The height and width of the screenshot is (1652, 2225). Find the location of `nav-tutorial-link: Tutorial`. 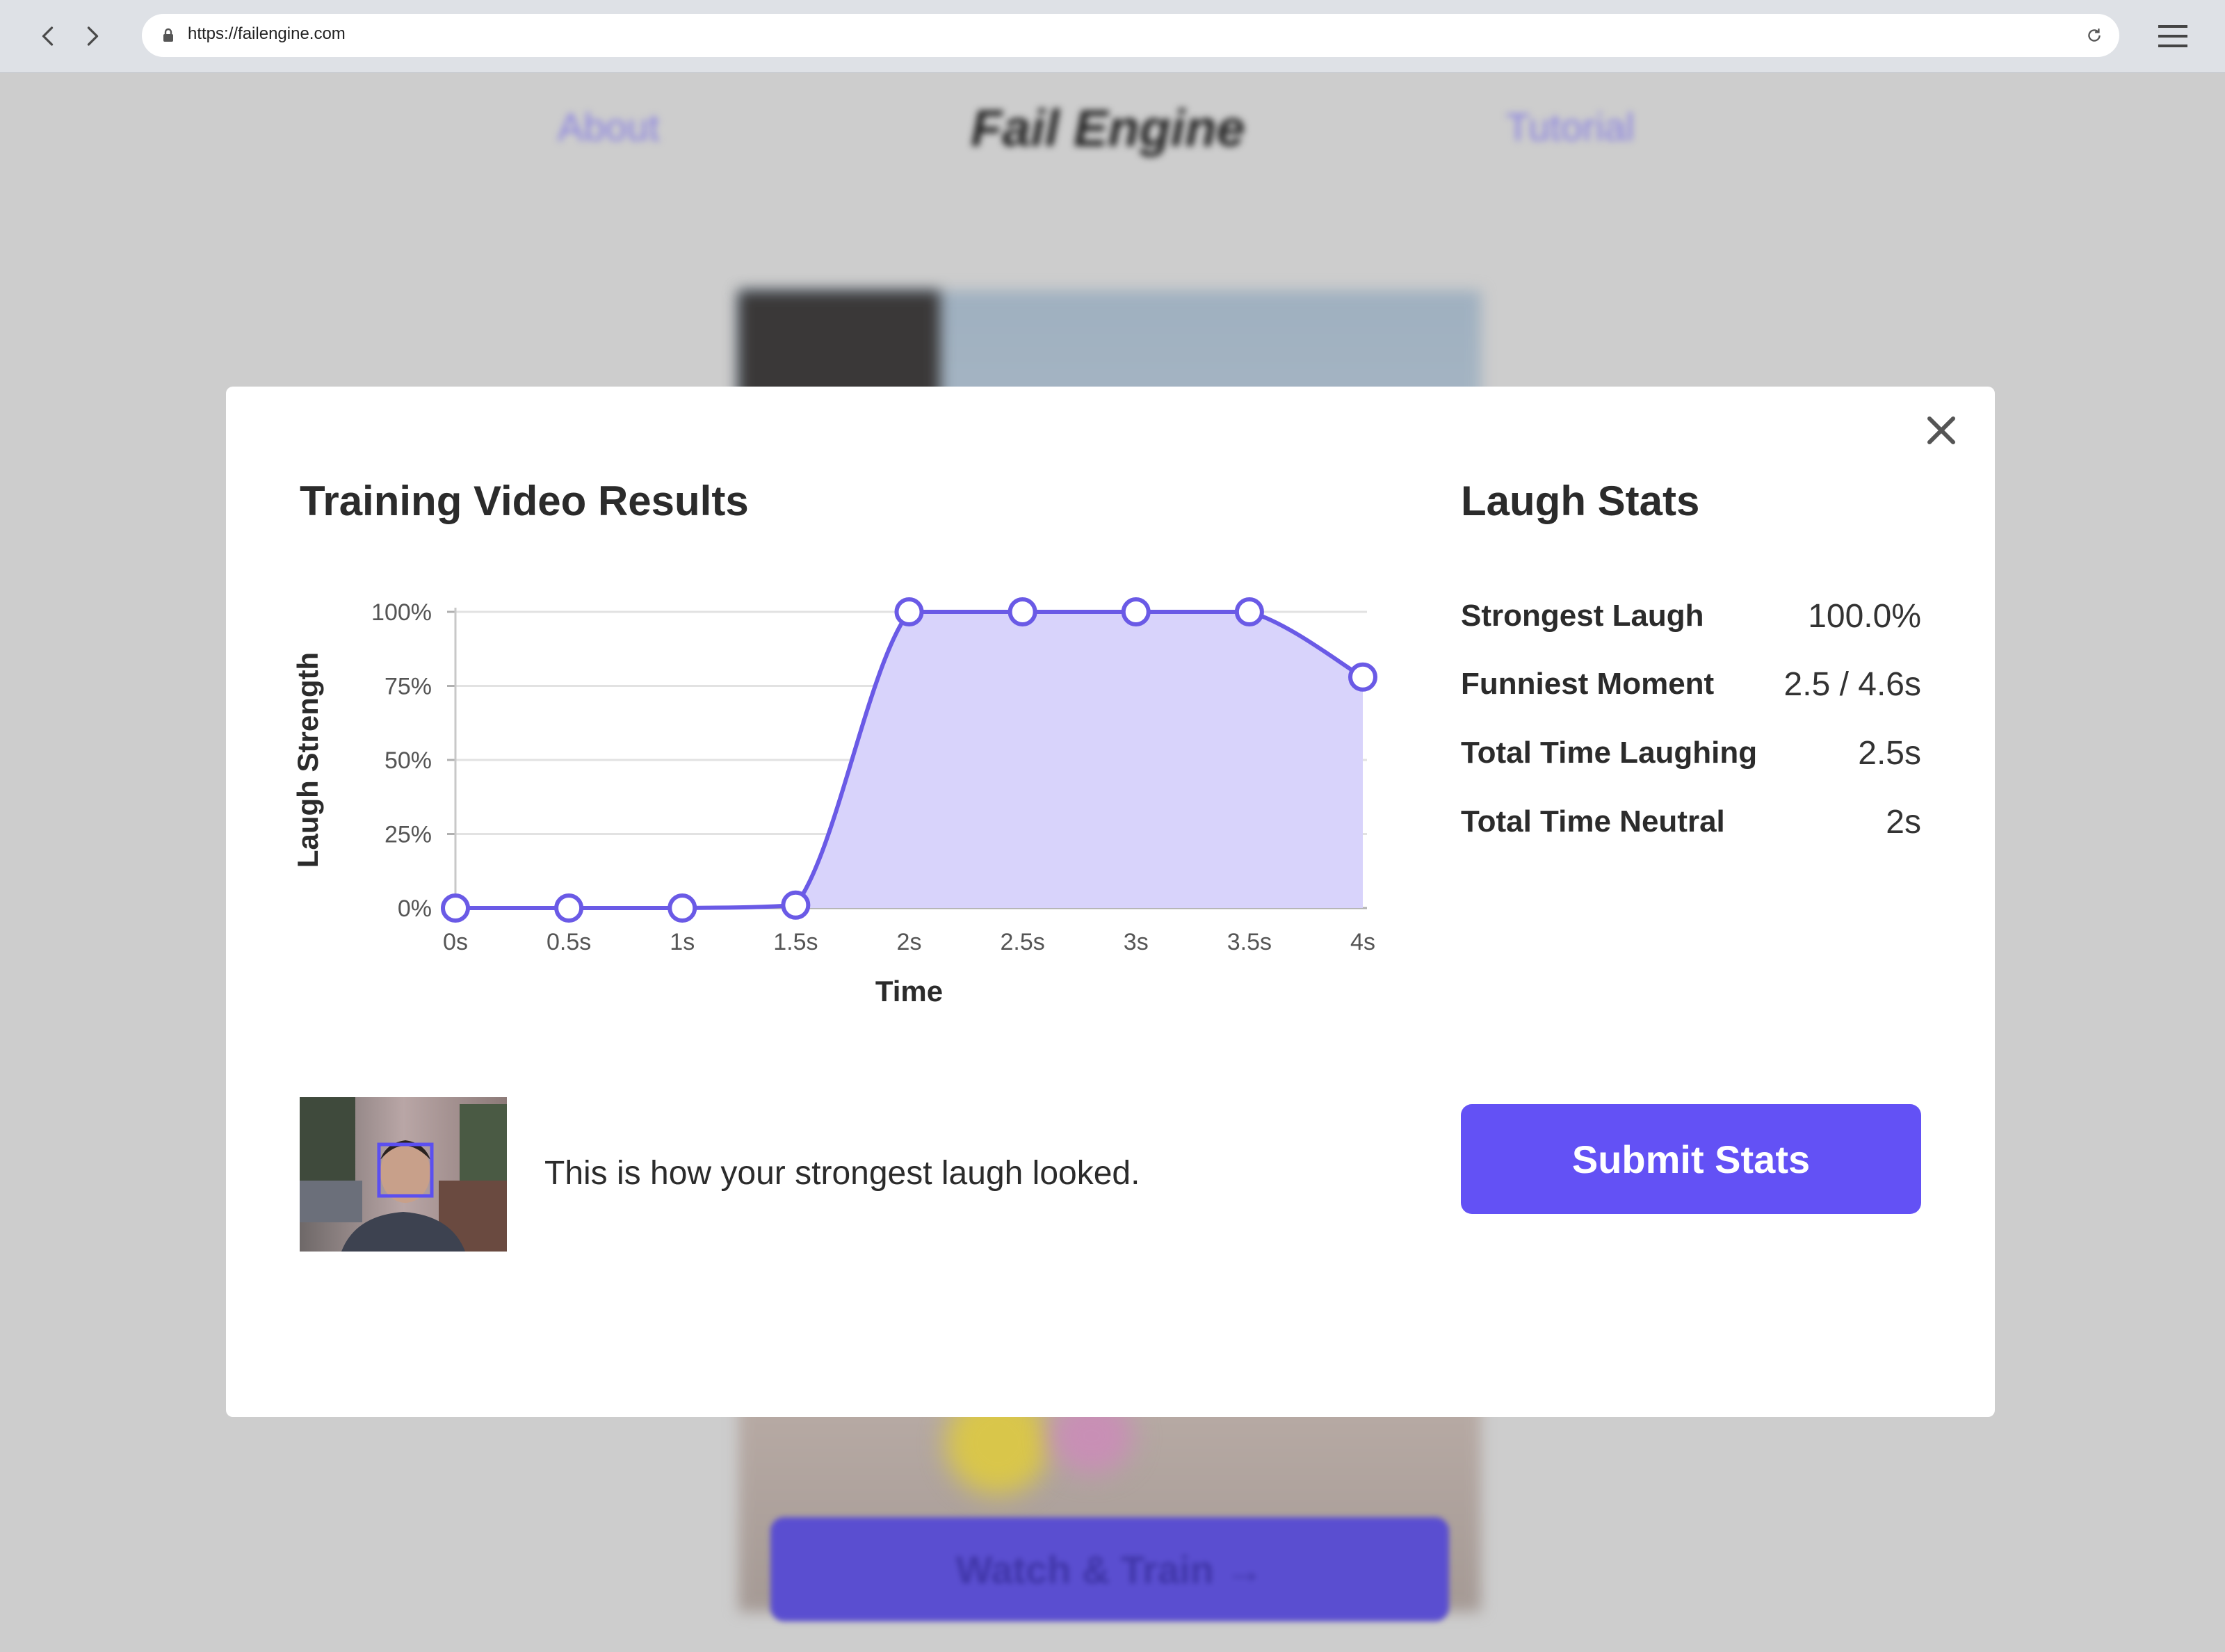

nav-tutorial-link: Tutorial is located at coordinates (1570, 126).